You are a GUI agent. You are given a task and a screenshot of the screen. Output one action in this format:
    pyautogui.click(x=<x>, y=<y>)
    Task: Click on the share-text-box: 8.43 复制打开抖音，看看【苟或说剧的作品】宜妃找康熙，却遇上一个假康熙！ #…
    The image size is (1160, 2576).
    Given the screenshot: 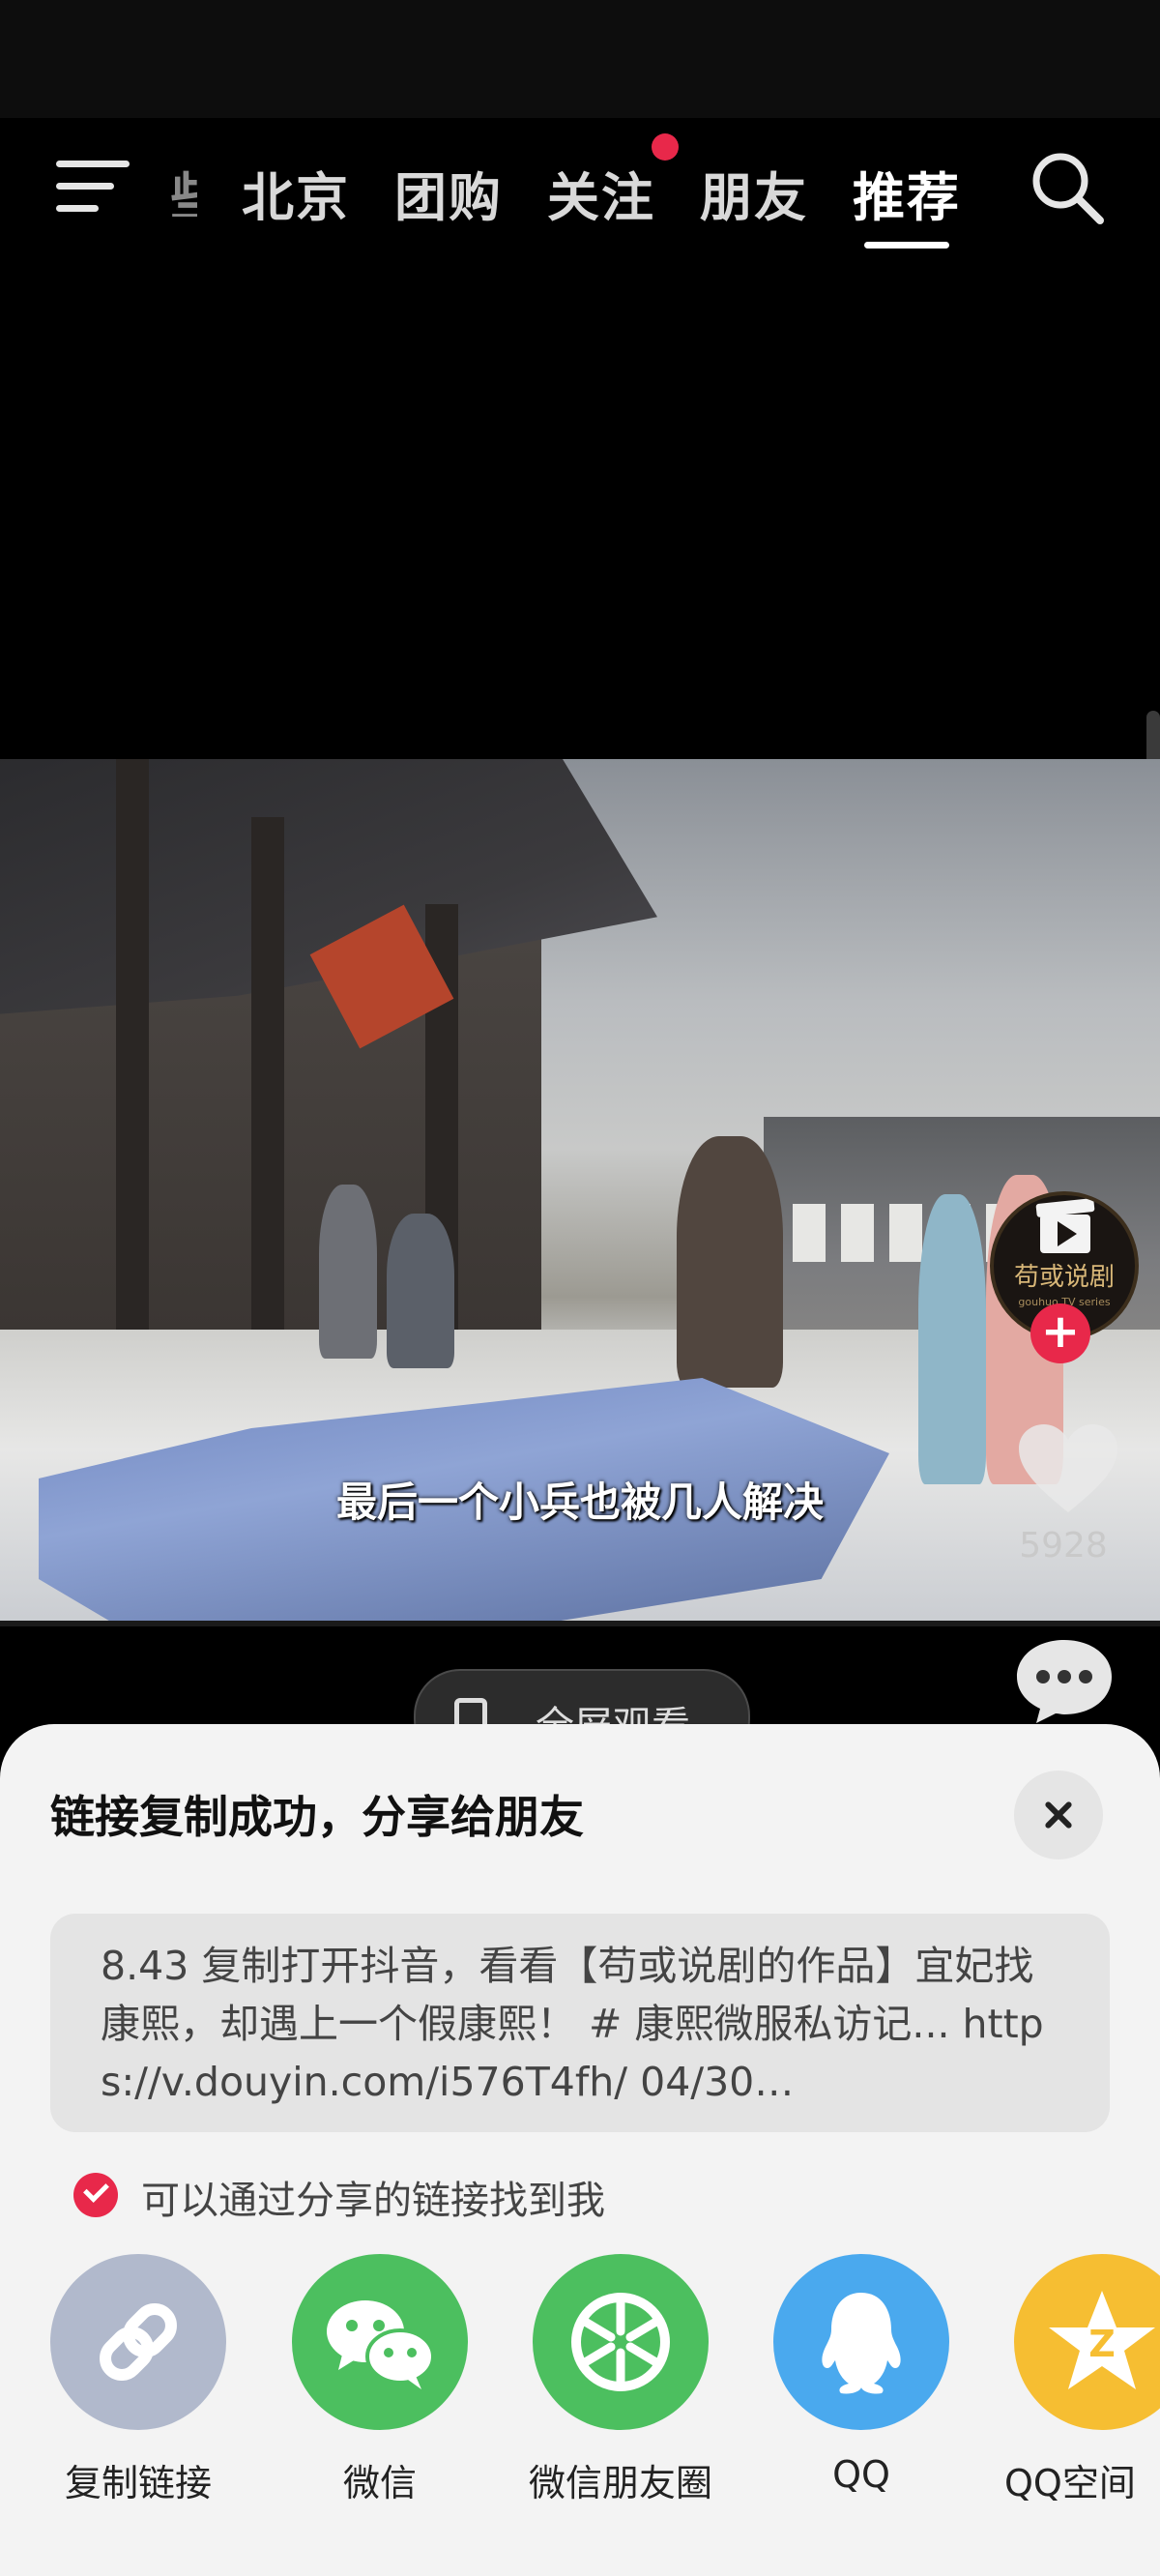 What is the action you would take?
    pyautogui.click(x=580, y=2023)
    